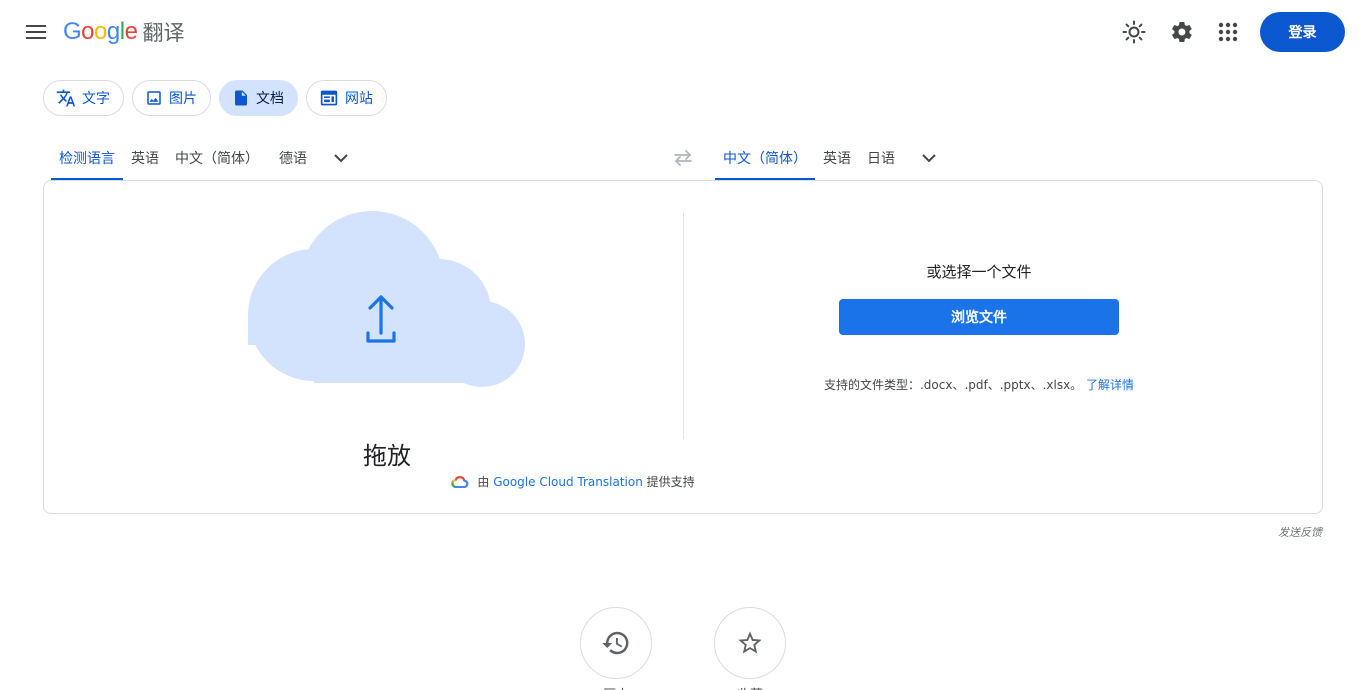  Describe the element at coordinates (616, 687) in the screenshot. I see `history-label: 历史` at that location.